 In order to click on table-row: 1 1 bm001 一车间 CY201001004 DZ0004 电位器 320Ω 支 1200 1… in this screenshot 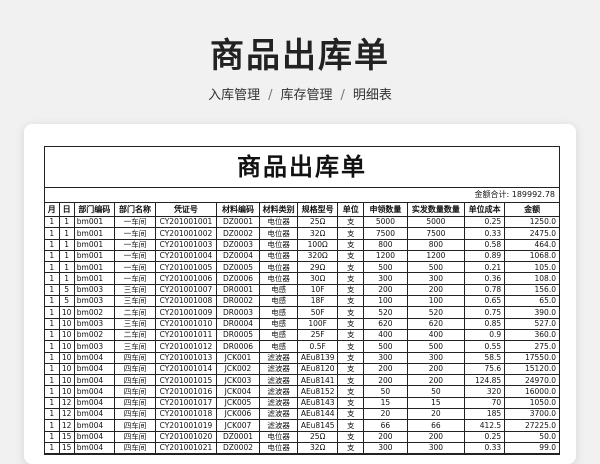, I will do `click(302, 256)`.